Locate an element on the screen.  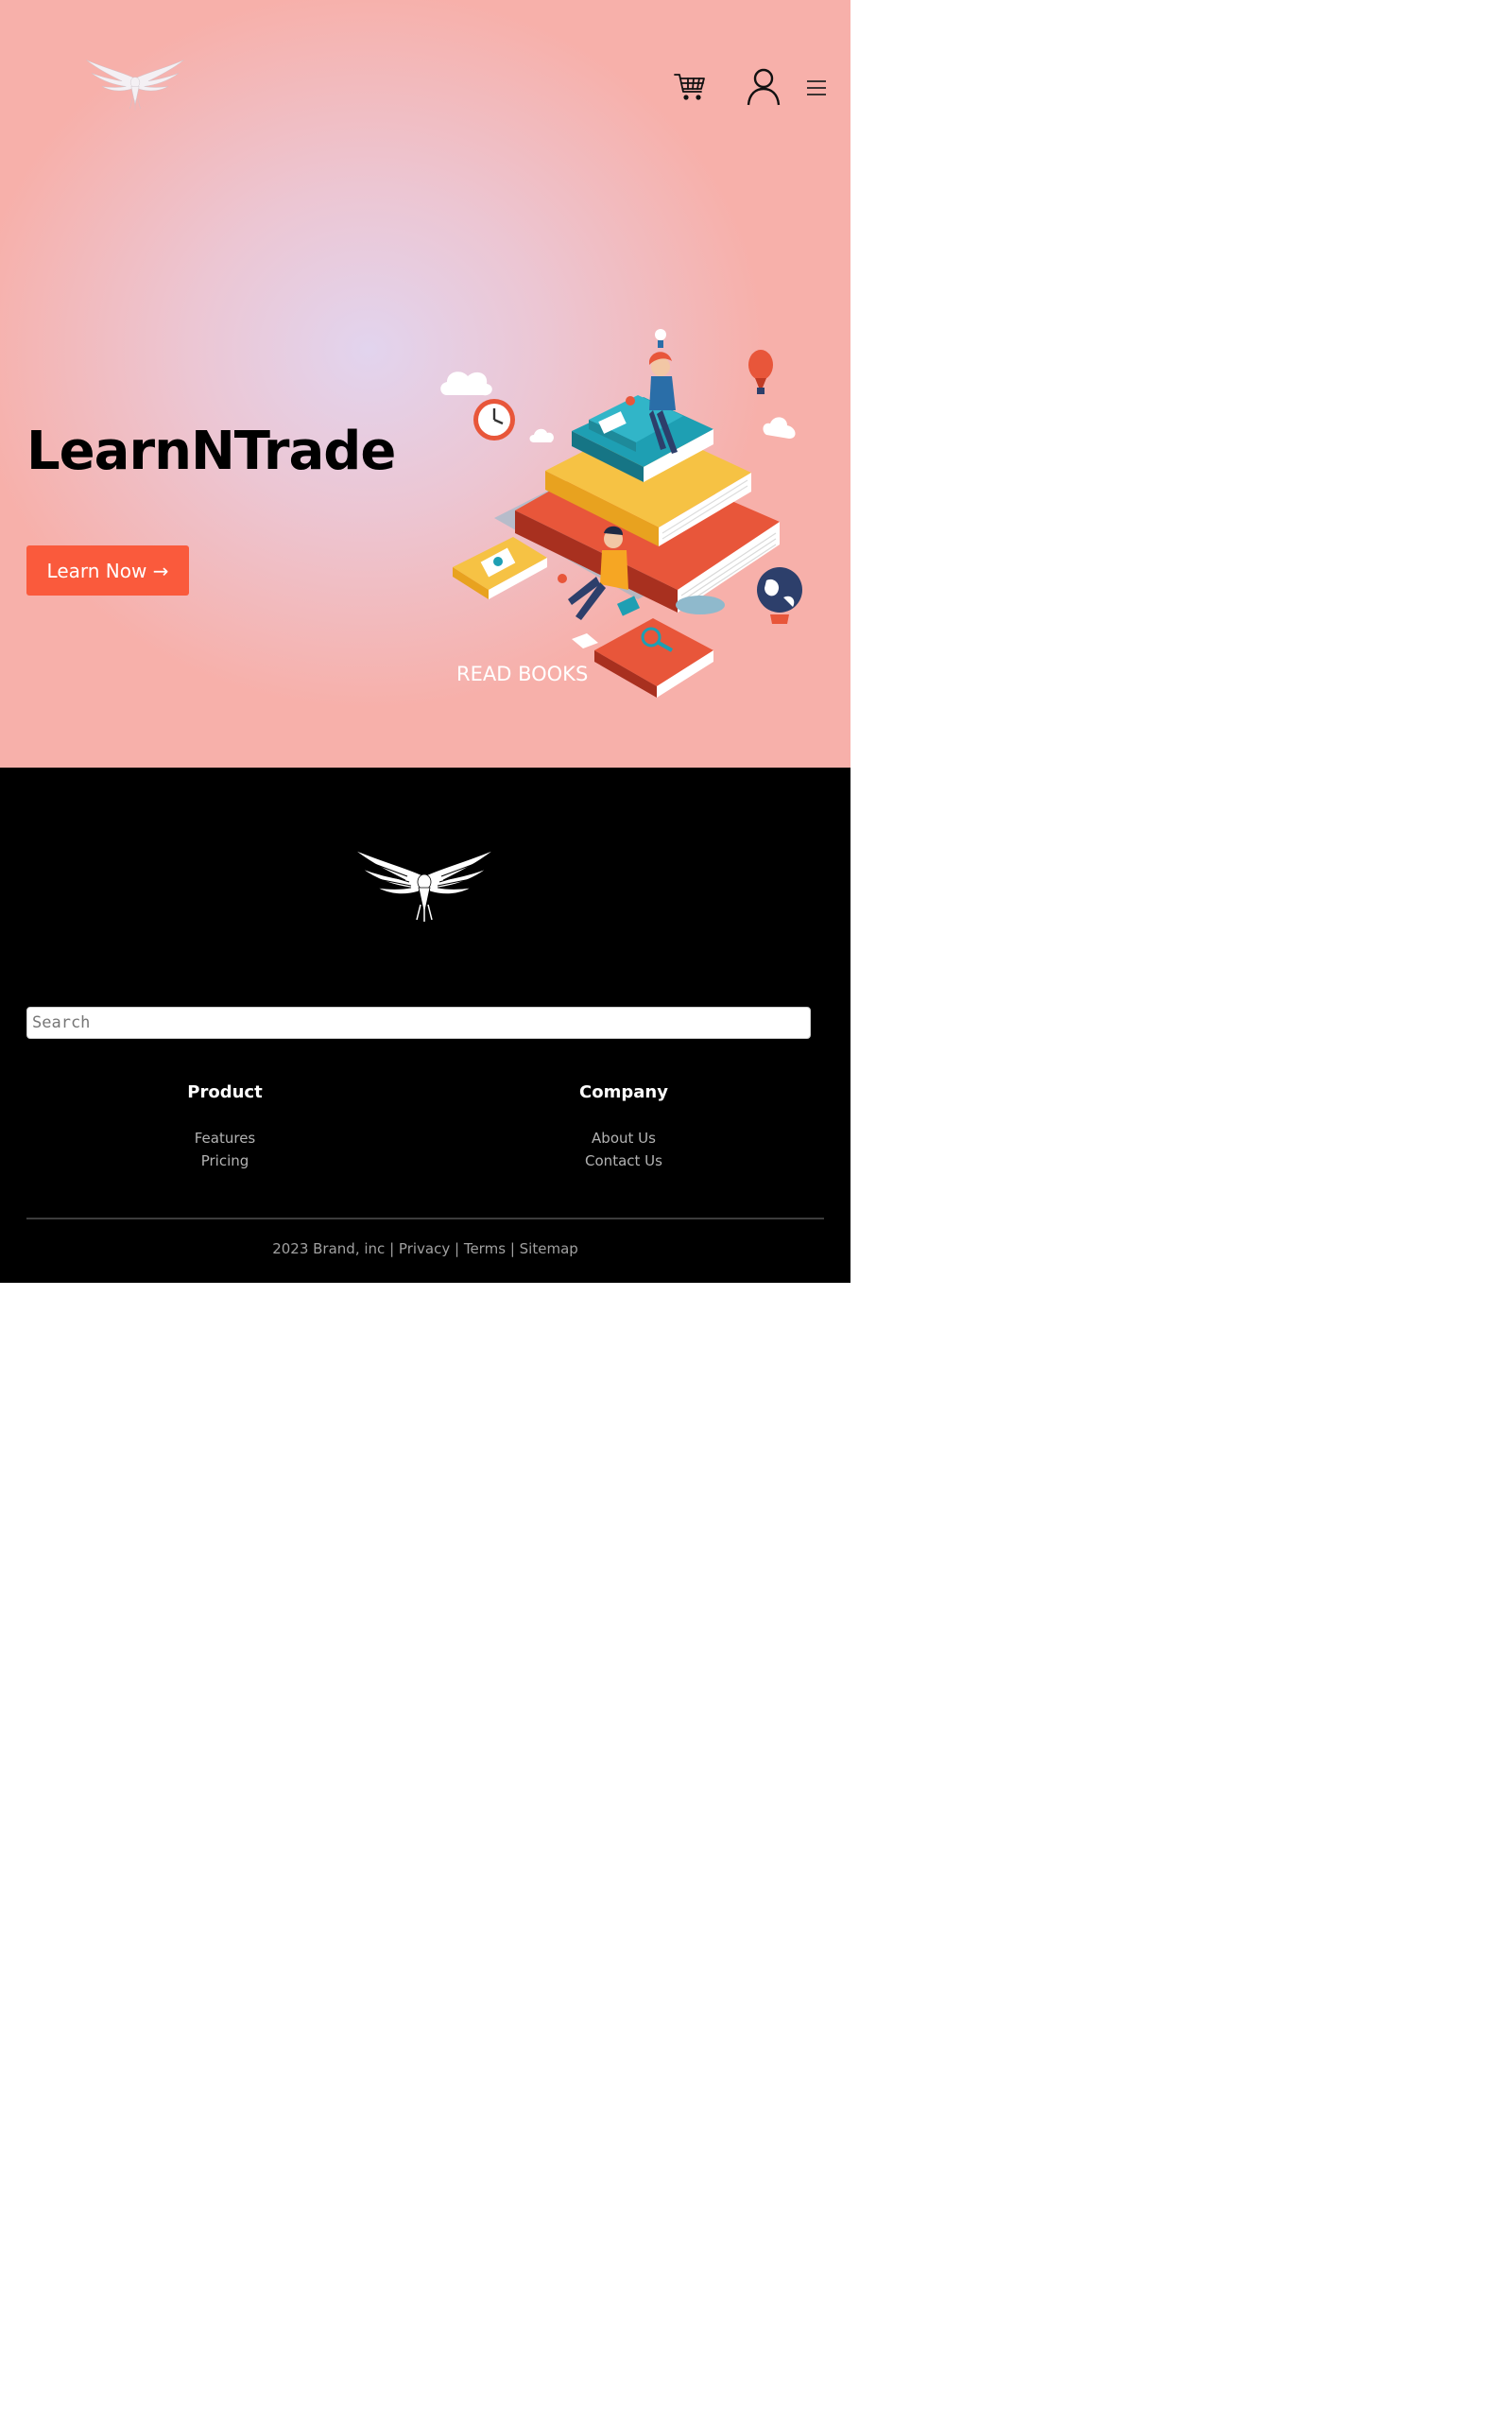
illustration-caption: READ BOOKS is located at coordinates (522, 674).